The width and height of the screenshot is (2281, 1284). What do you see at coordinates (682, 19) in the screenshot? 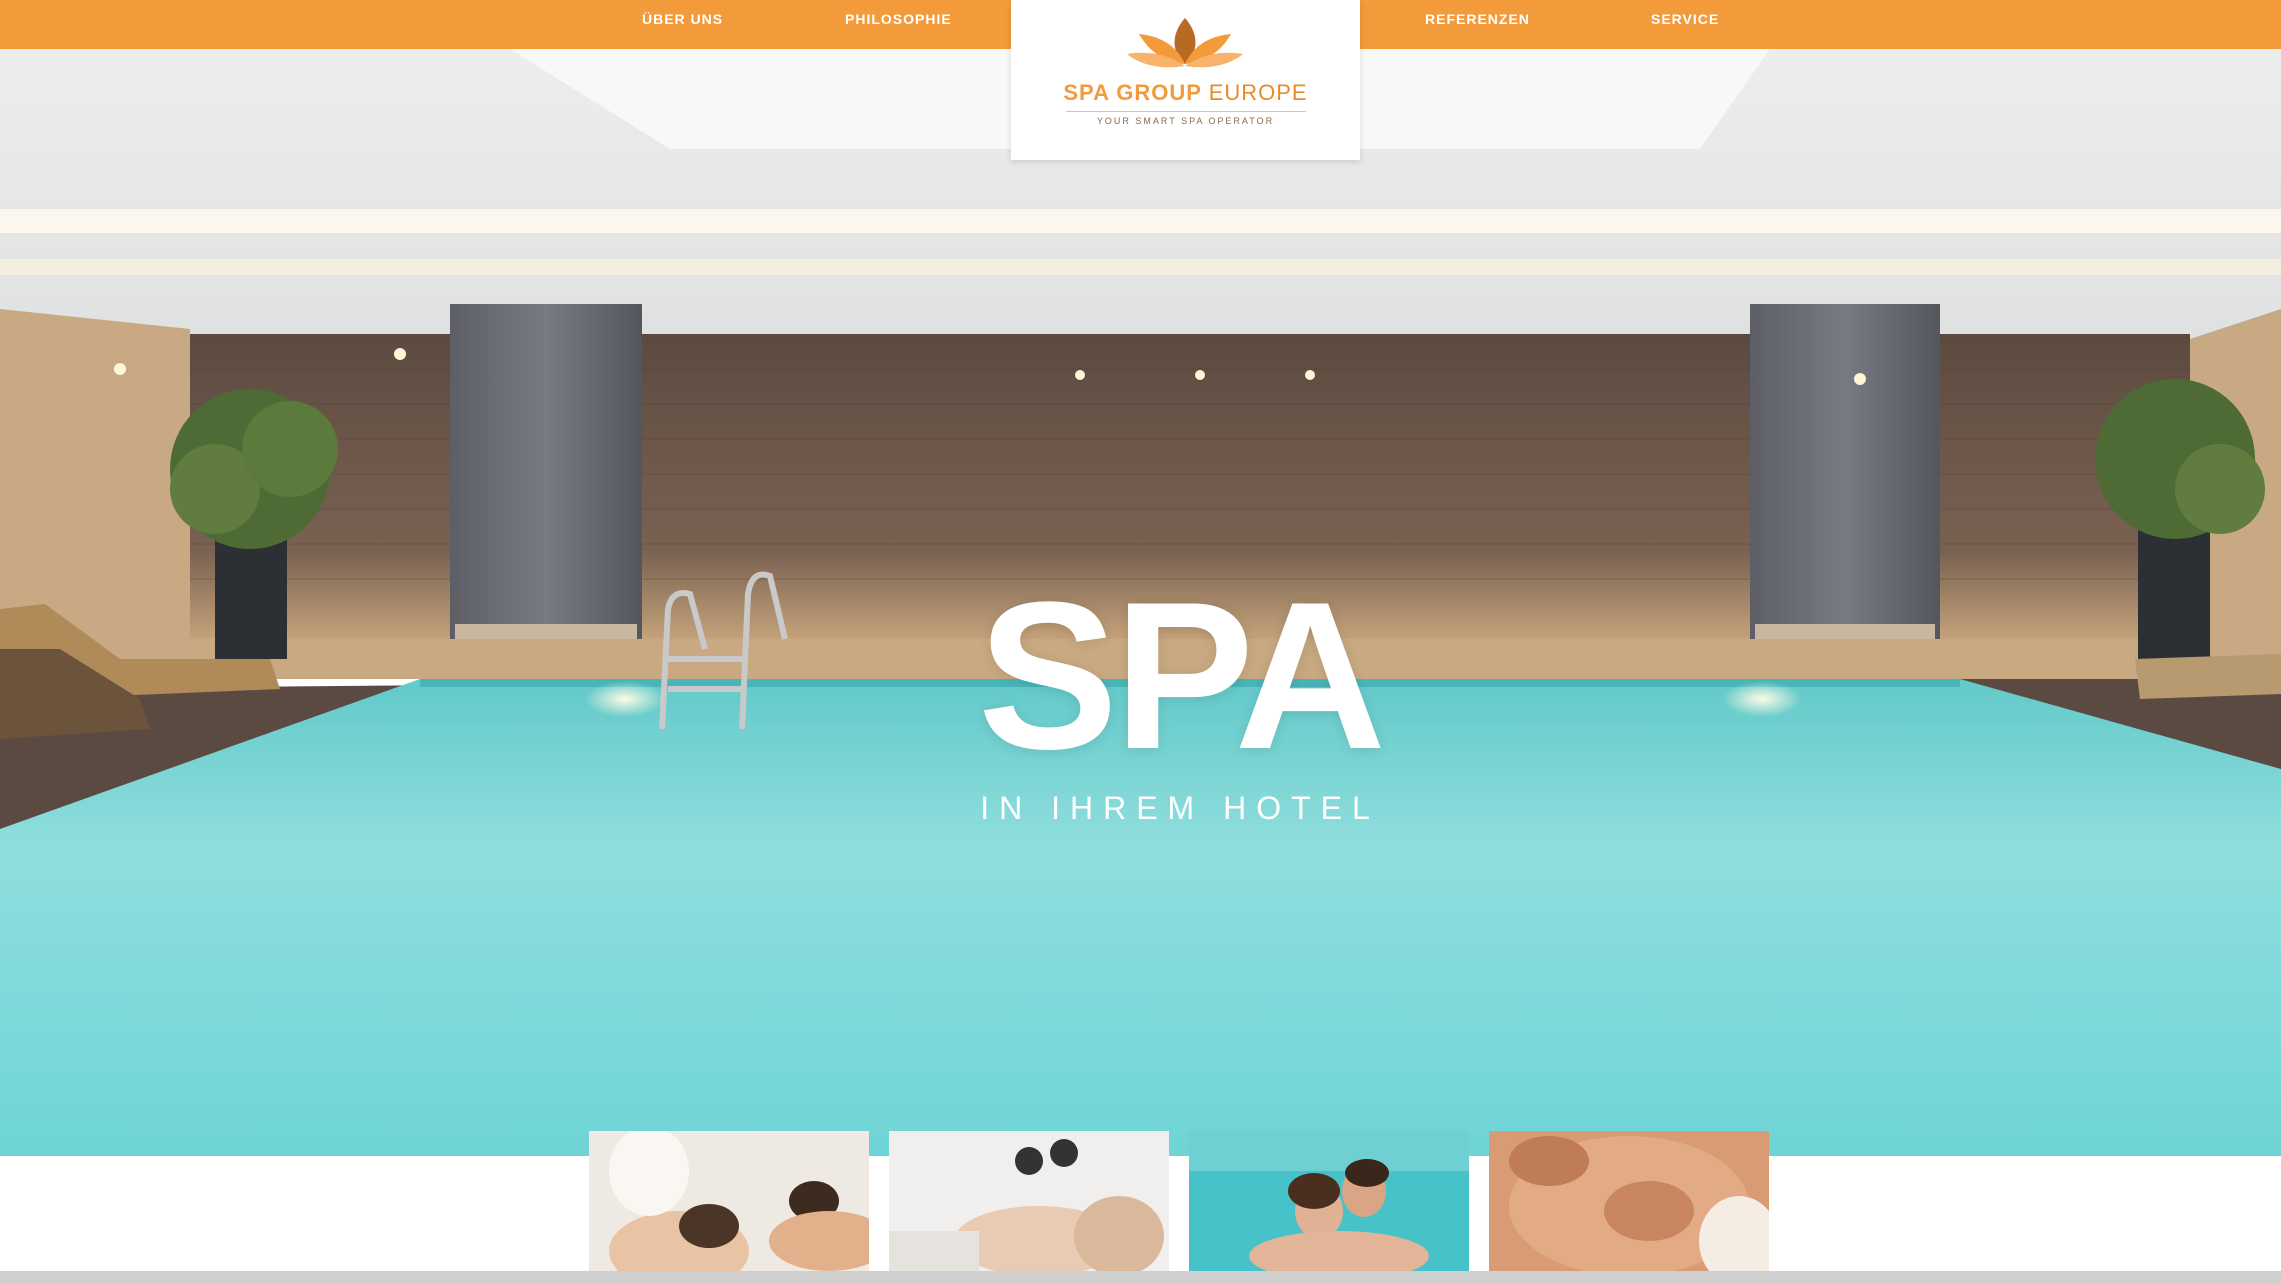
I see `nav-link-ueber-uns: ÜBER UNS` at bounding box center [682, 19].